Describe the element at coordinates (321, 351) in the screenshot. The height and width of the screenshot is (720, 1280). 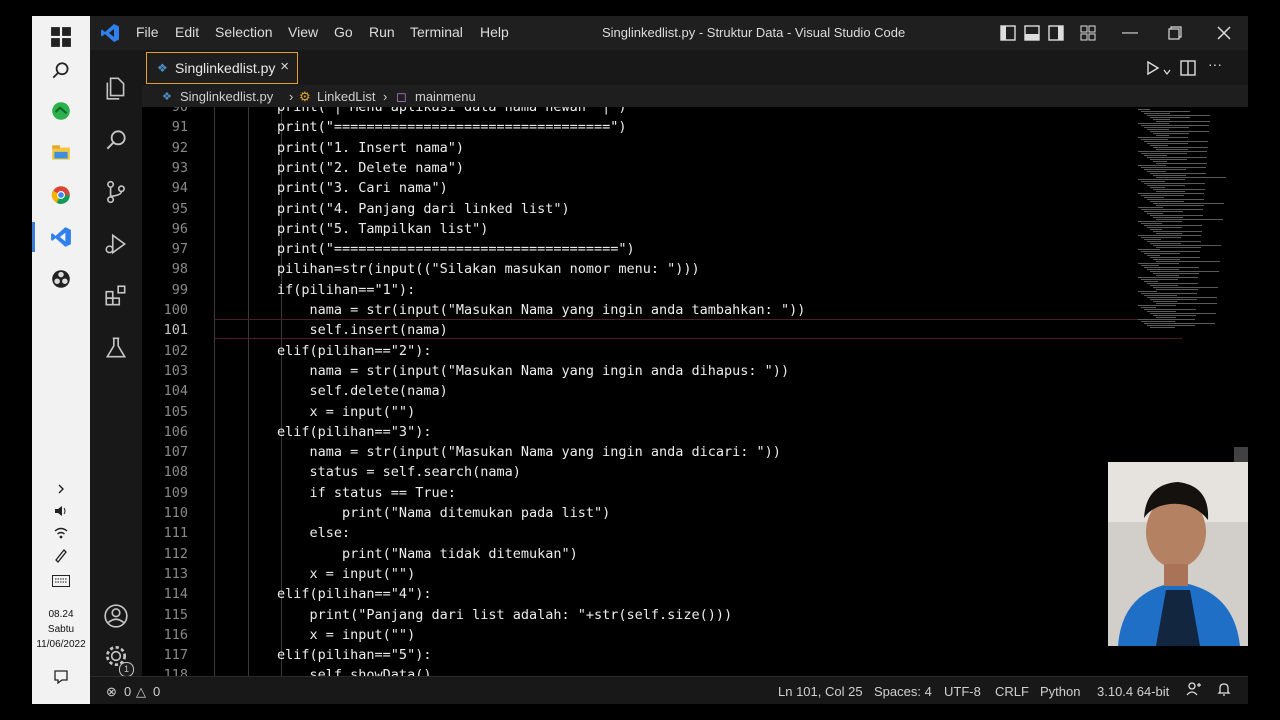
I see `code-text: elif(pilihan=="2"):` at that location.